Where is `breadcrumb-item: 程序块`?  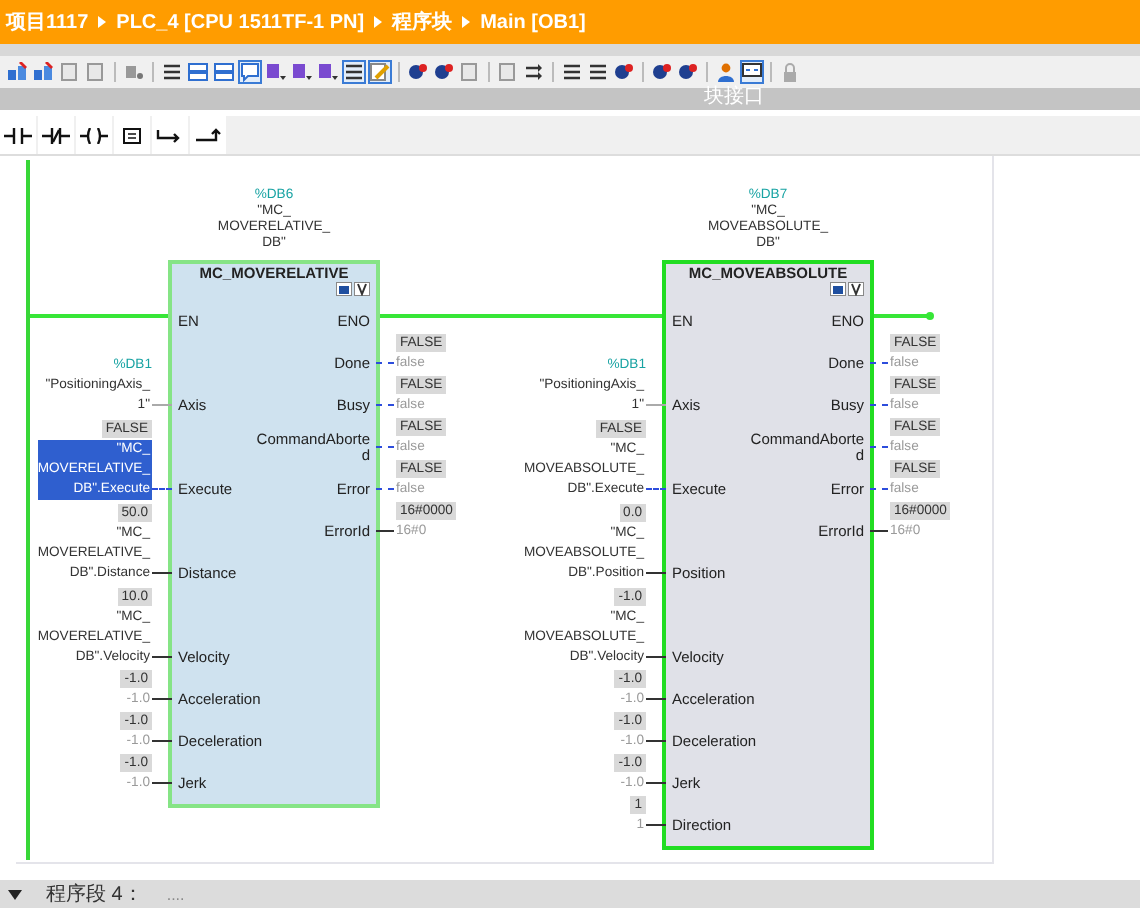
breadcrumb-item: 程序块 is located at coordinates (422, 22).